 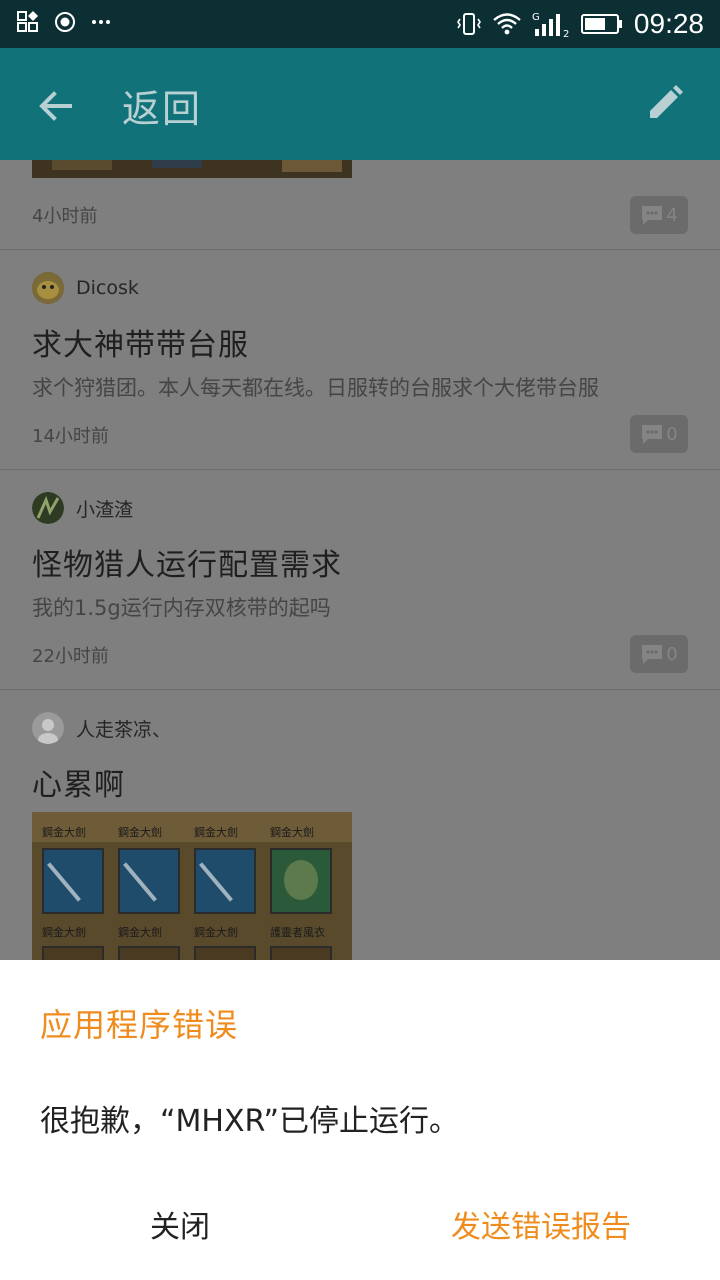 I want to click on comment-count-badge: 4, so click(x=659, y=215).